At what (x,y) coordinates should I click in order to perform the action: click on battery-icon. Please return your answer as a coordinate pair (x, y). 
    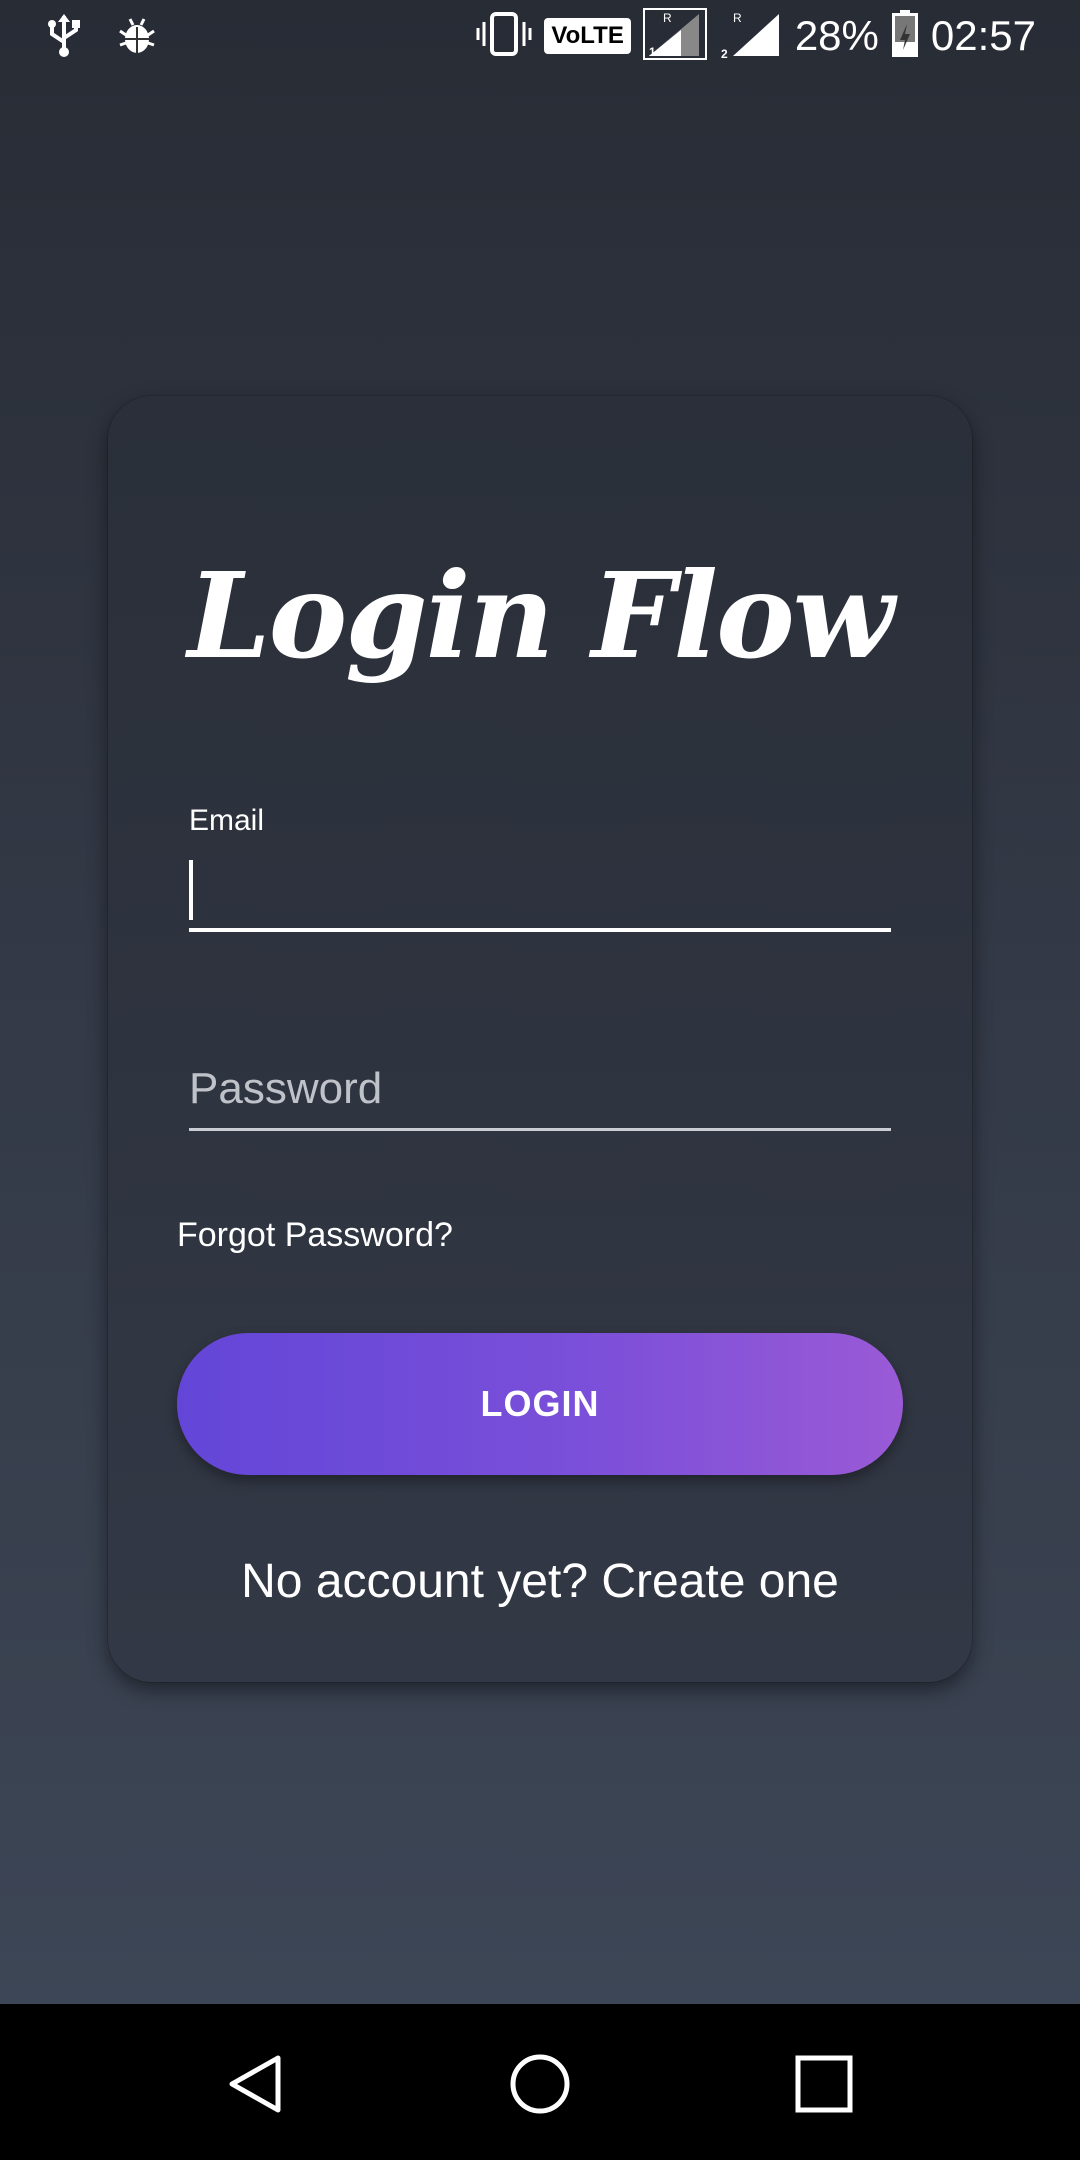
    Looking at the image, I should click on (905, 36).